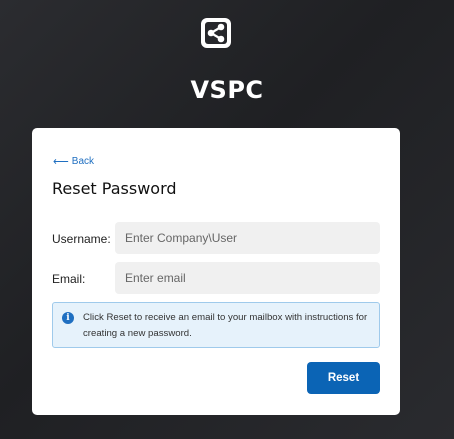  I want to click on back-link-label: Back, so click(83, 161).